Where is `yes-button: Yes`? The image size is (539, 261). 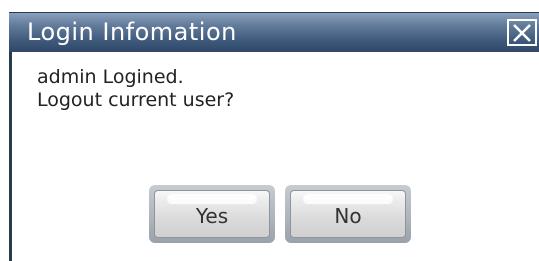
yes-button: Yes is located at coordinates (212, 214).